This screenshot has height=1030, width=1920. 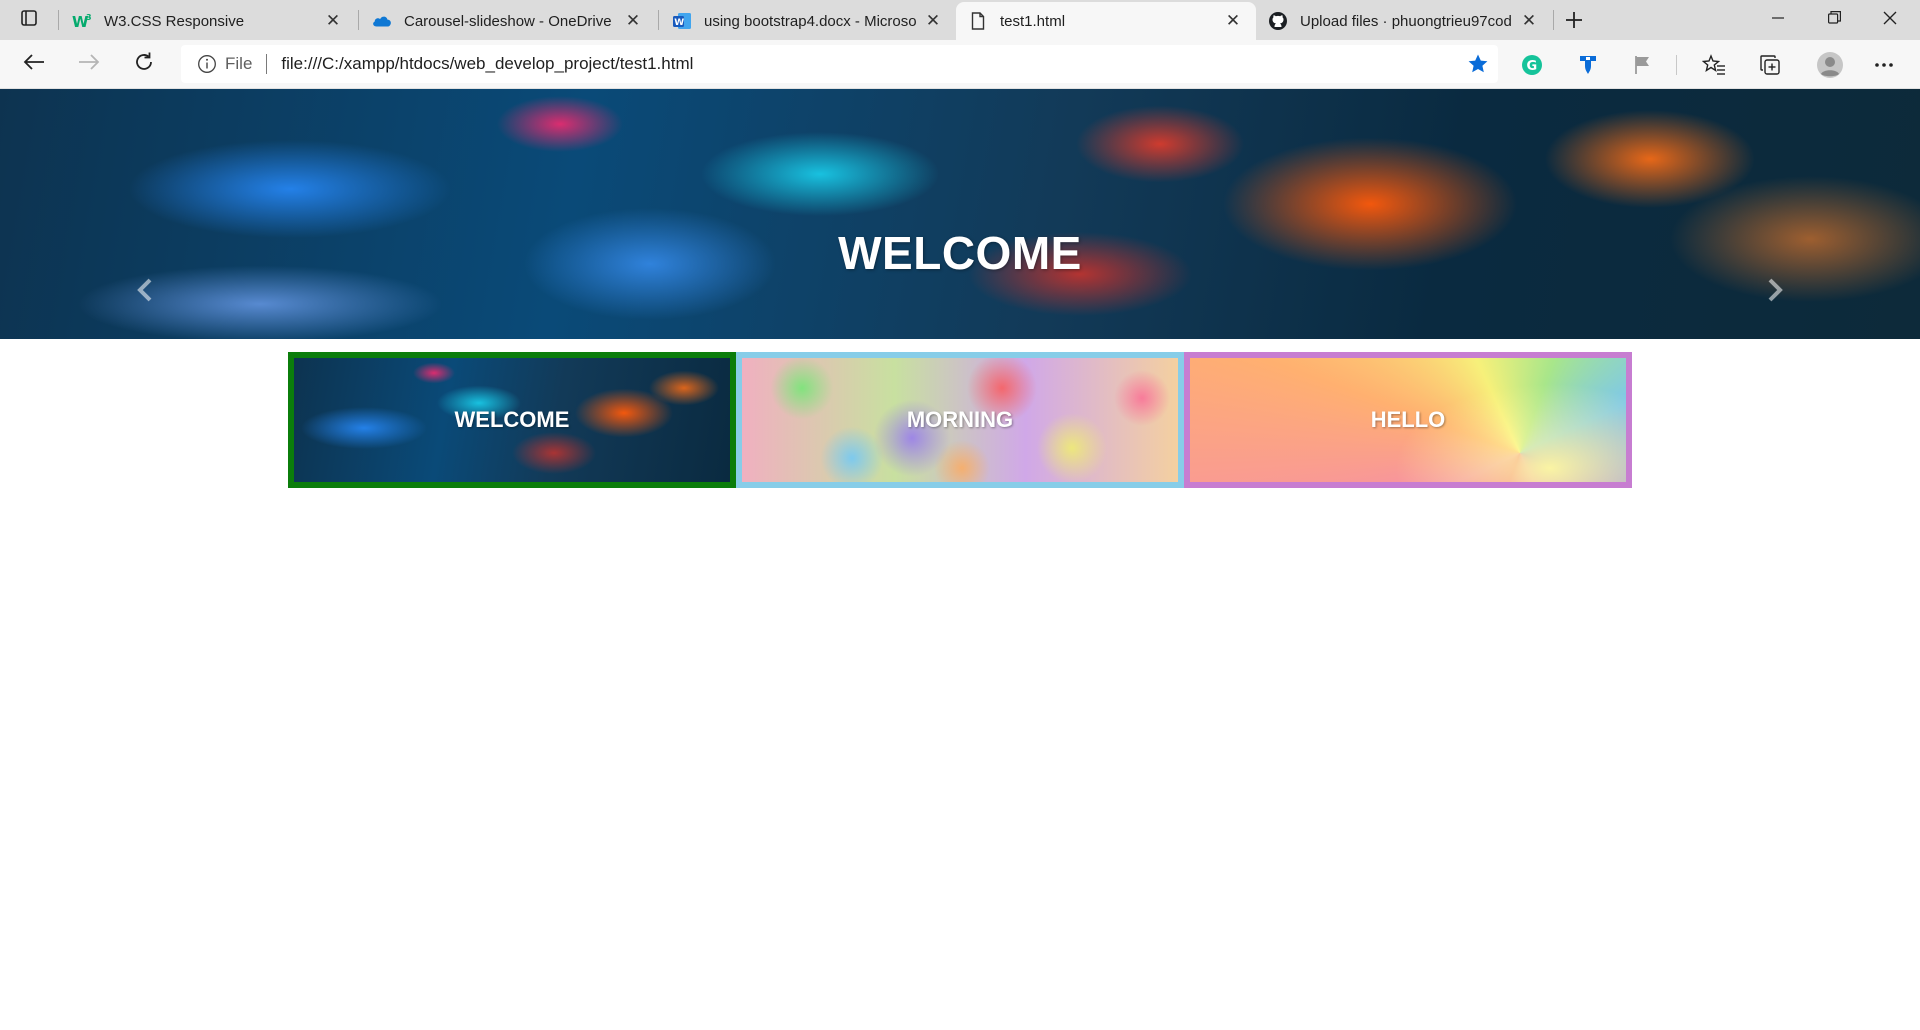 I want to click on minimize-button, so click(x=1778, y=20).